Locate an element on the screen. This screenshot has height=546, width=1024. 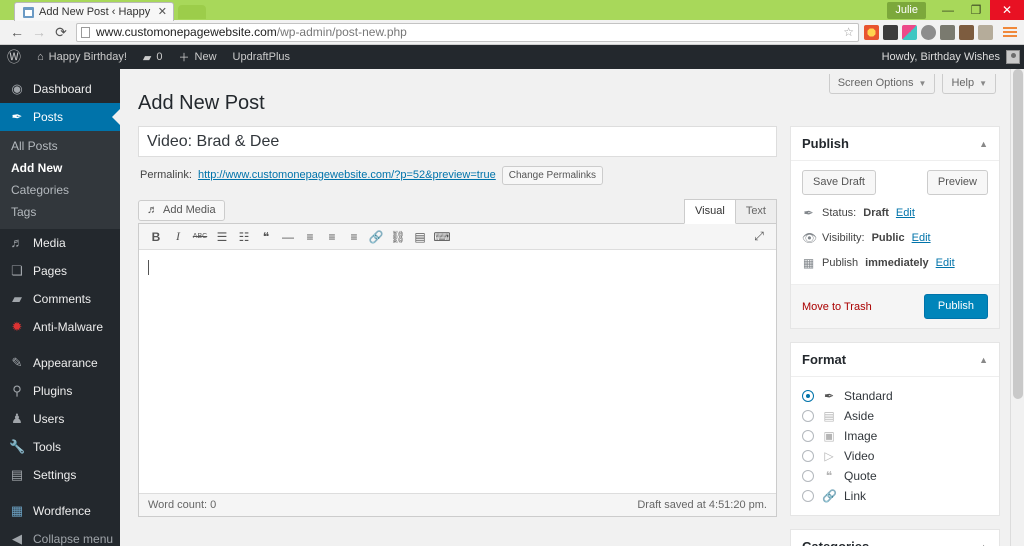
strikethrough-icon: ABC is located at coordinates (200, 237).